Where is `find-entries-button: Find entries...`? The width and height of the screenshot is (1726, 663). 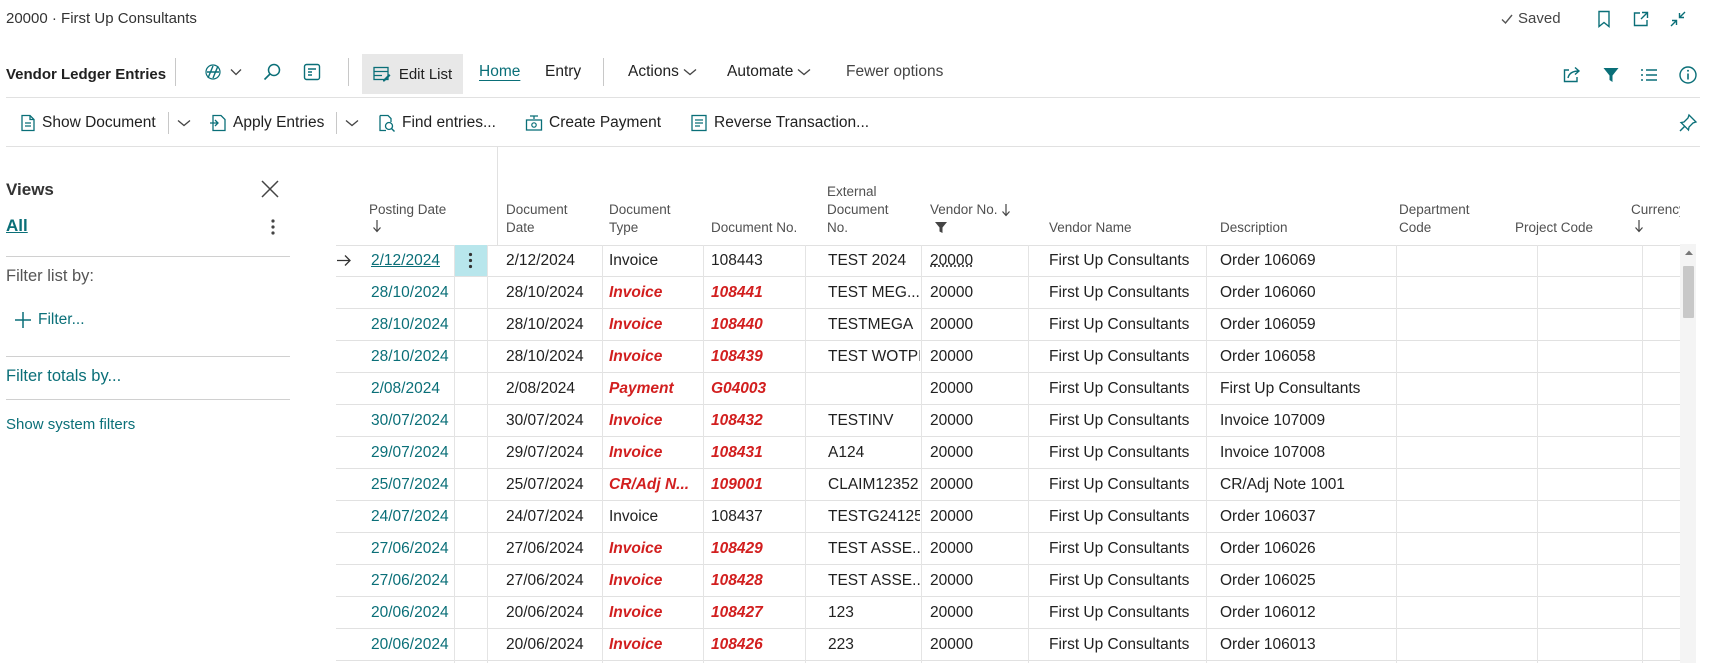 find-entries-button: Find entries... is located at coordinates (437, 123).